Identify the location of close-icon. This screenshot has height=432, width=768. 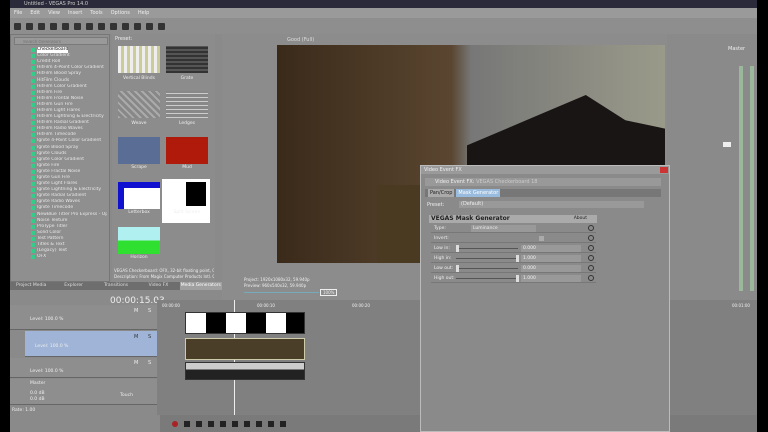
(664, 170).